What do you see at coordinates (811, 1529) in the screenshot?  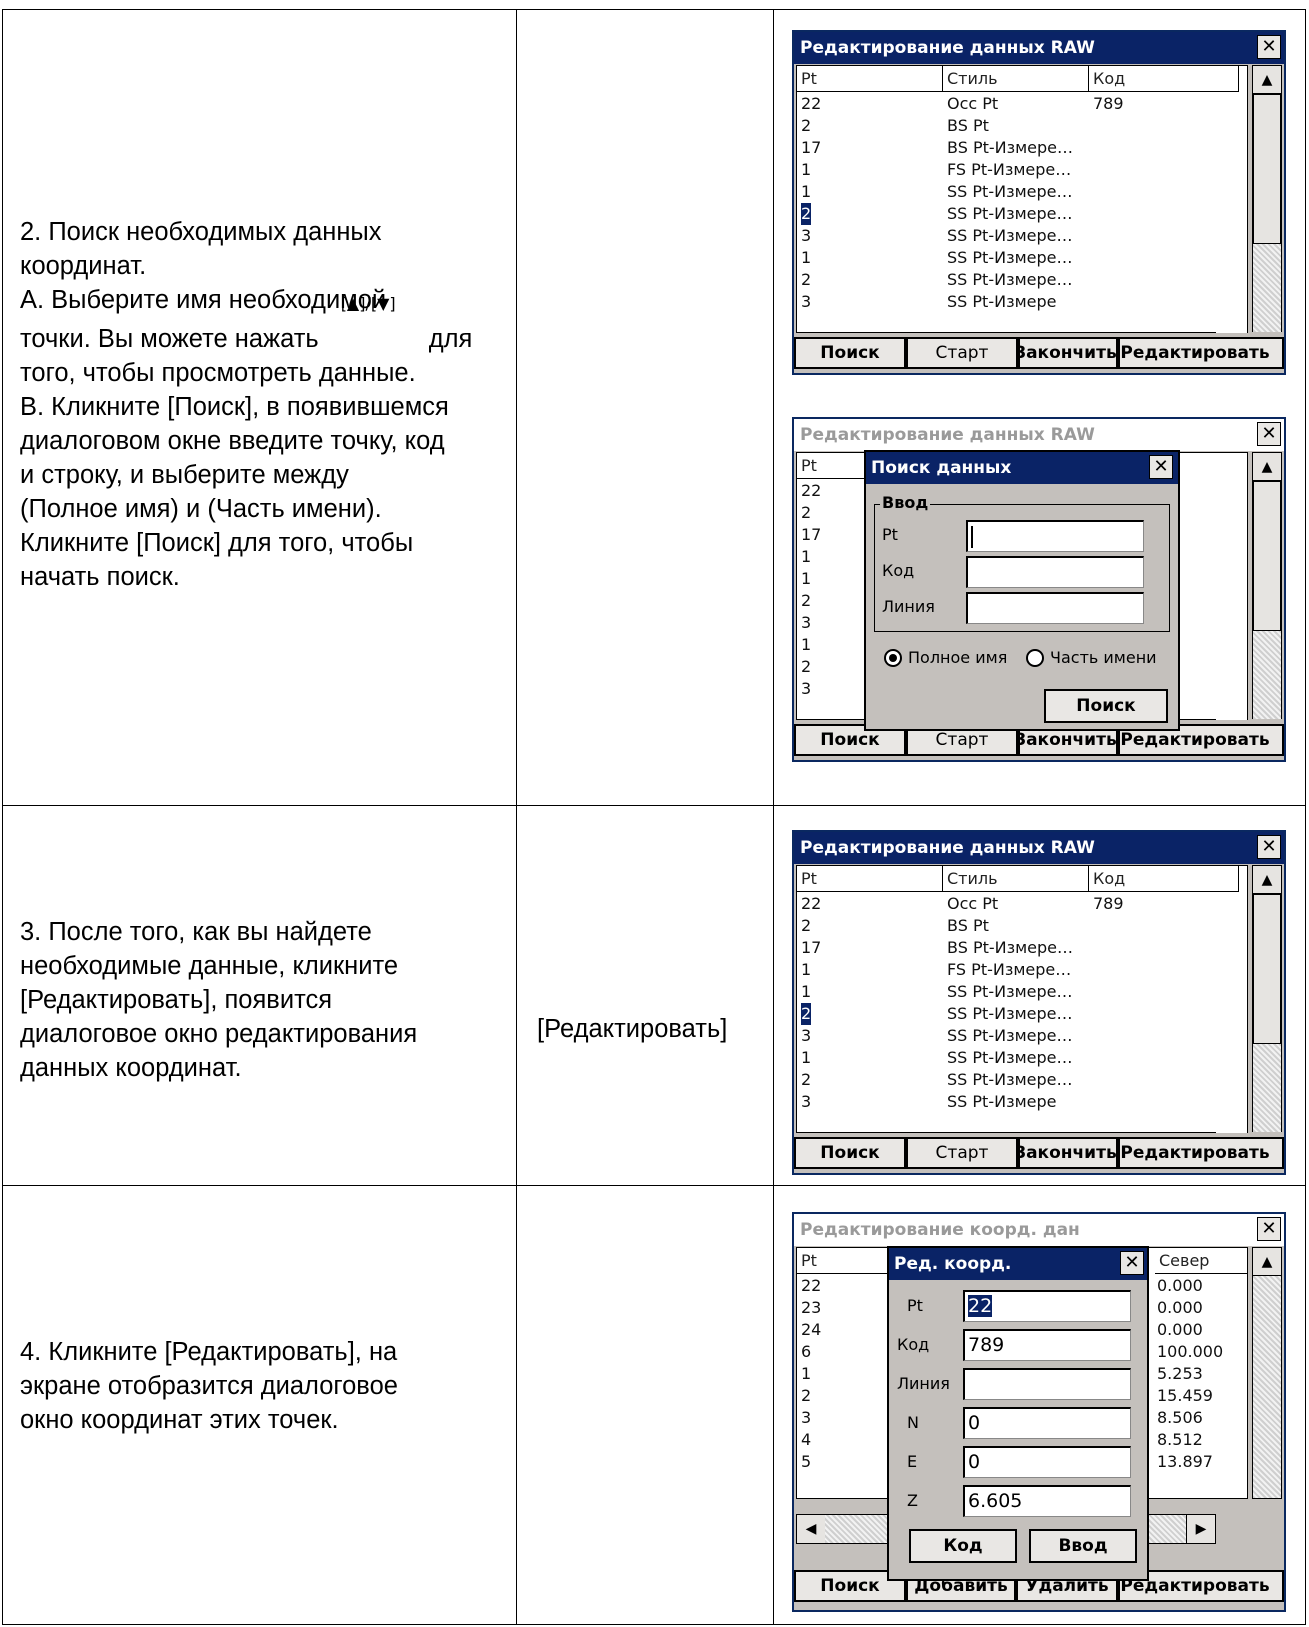 I see `left-arrow-icon: ◀` at bounding box center [811, 1529].